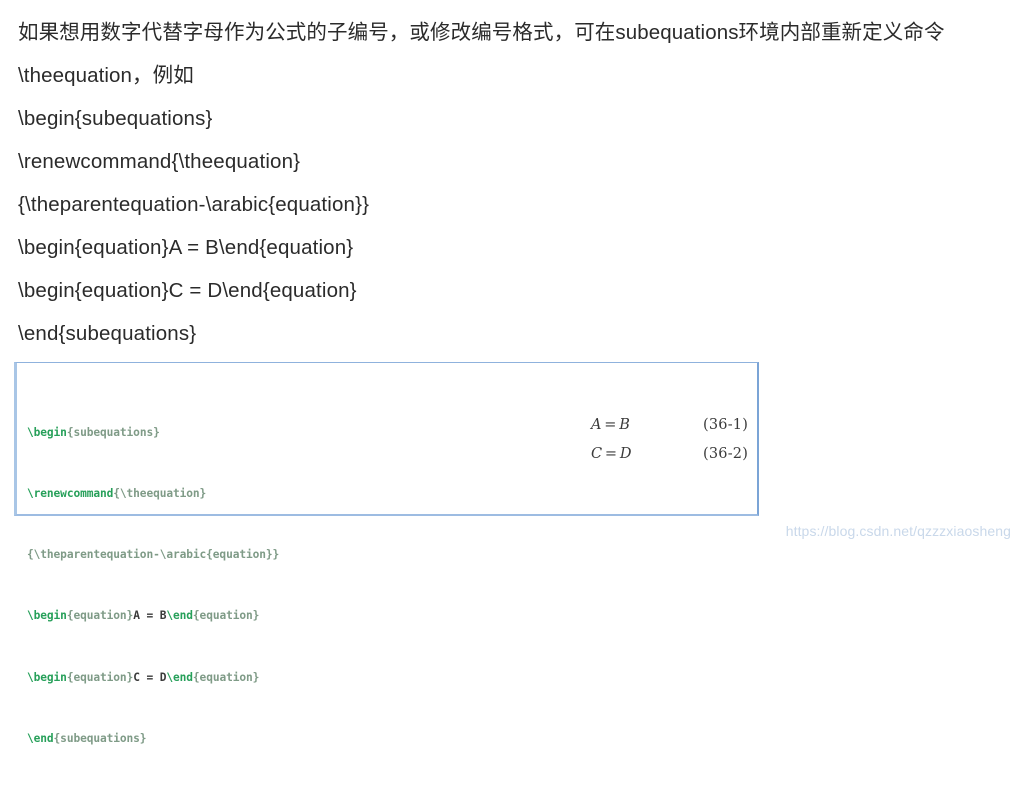  I want to click on equation-rhs: D, so click(626, 454).